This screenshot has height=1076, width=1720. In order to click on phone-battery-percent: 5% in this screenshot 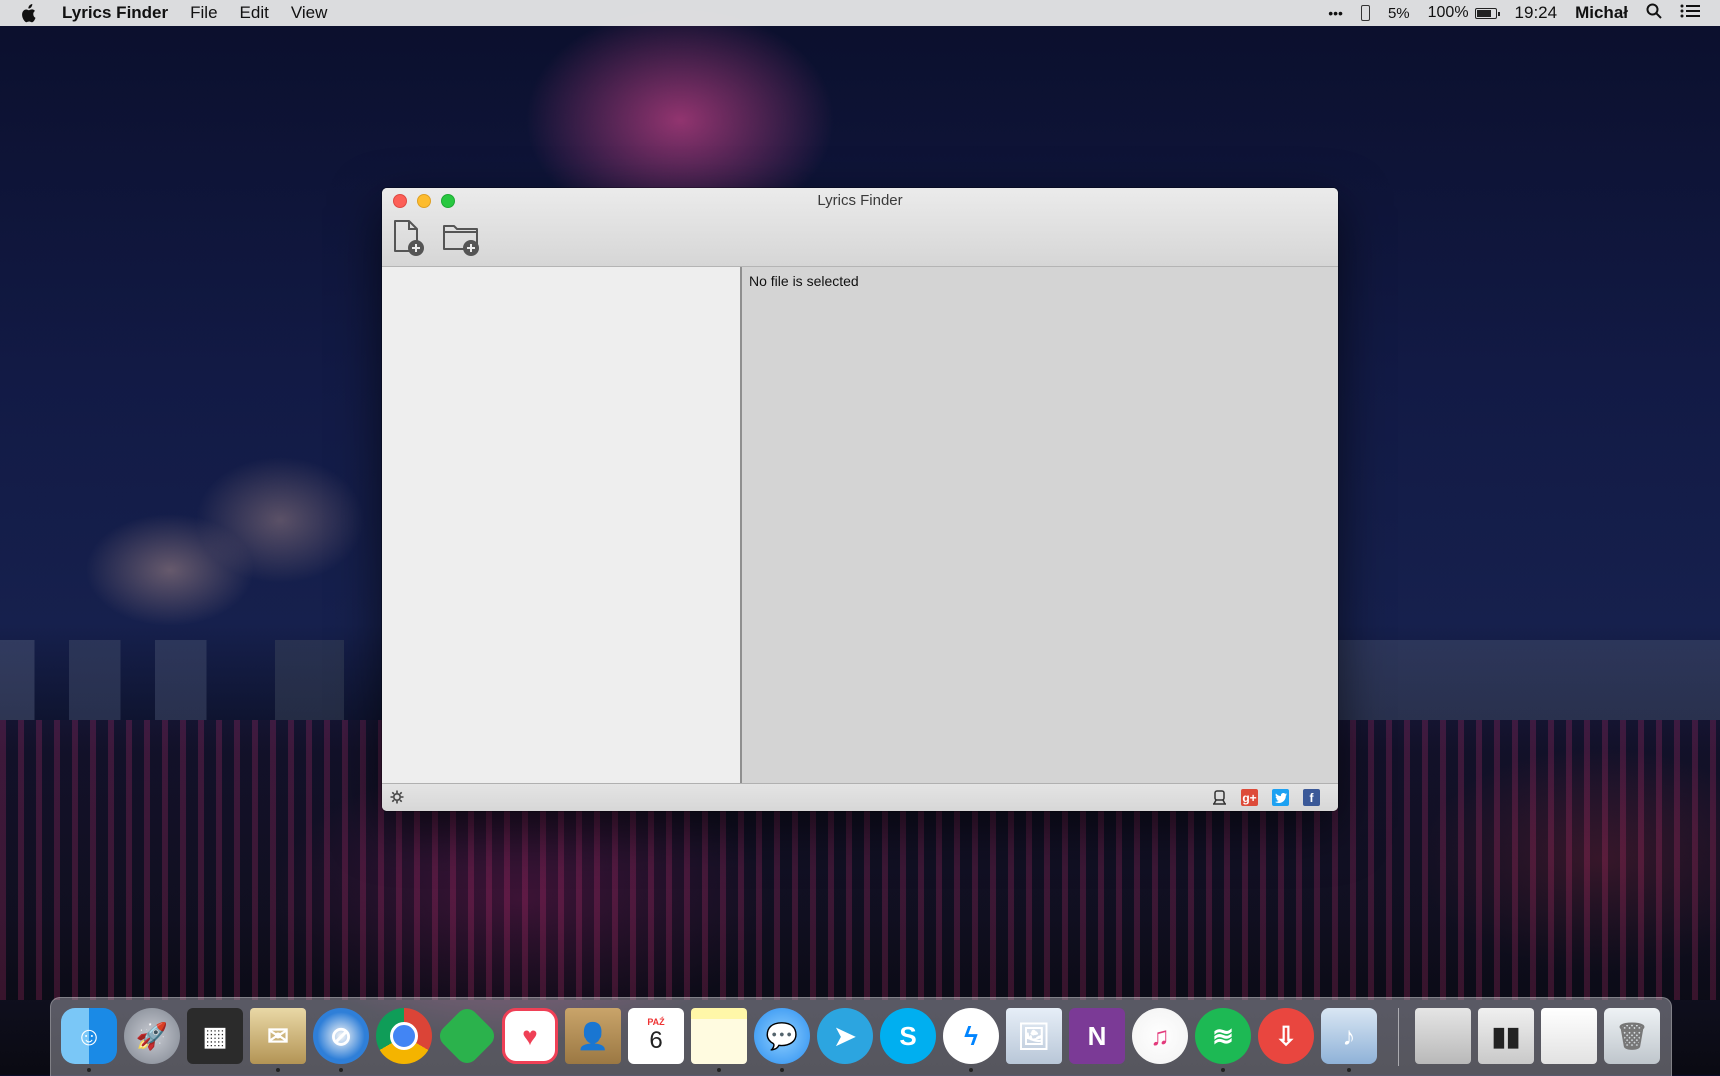, I will do `click(1399, 13)`.